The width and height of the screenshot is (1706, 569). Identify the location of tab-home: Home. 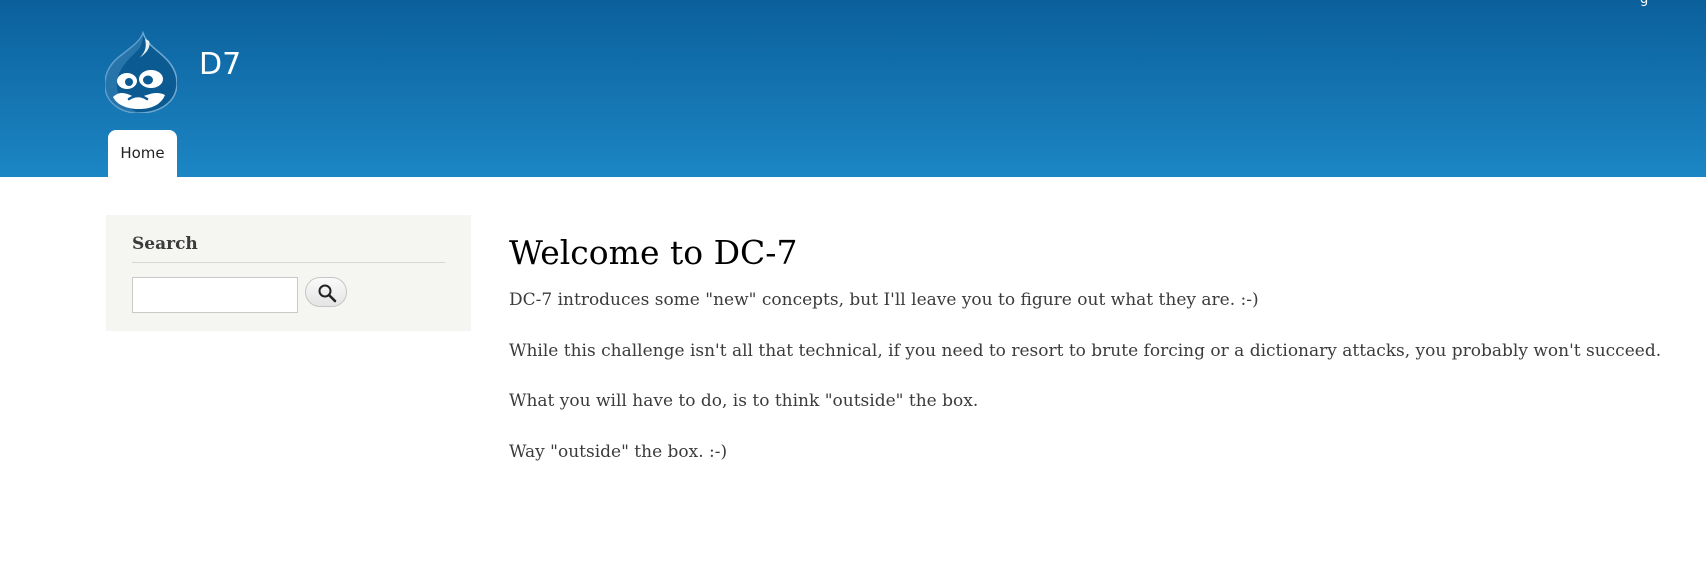
(142, 153).